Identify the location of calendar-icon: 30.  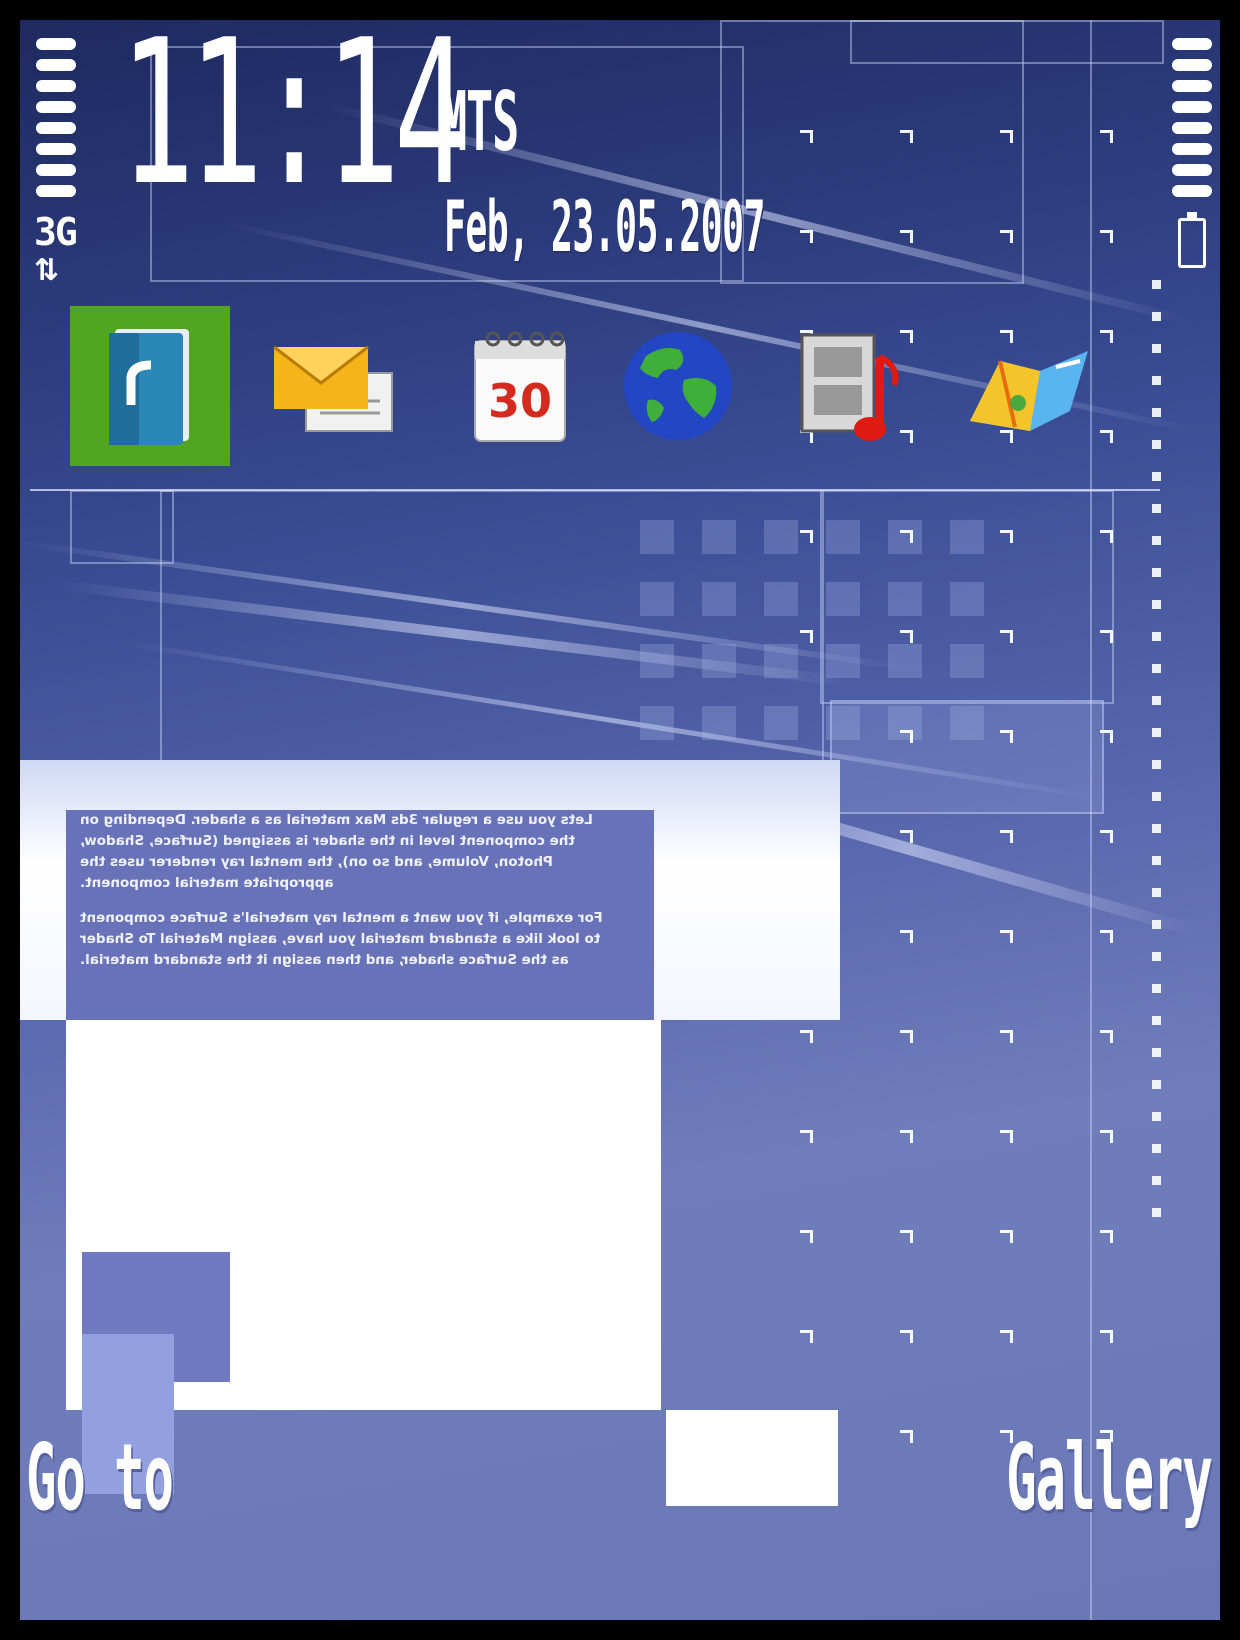
(520, 386).